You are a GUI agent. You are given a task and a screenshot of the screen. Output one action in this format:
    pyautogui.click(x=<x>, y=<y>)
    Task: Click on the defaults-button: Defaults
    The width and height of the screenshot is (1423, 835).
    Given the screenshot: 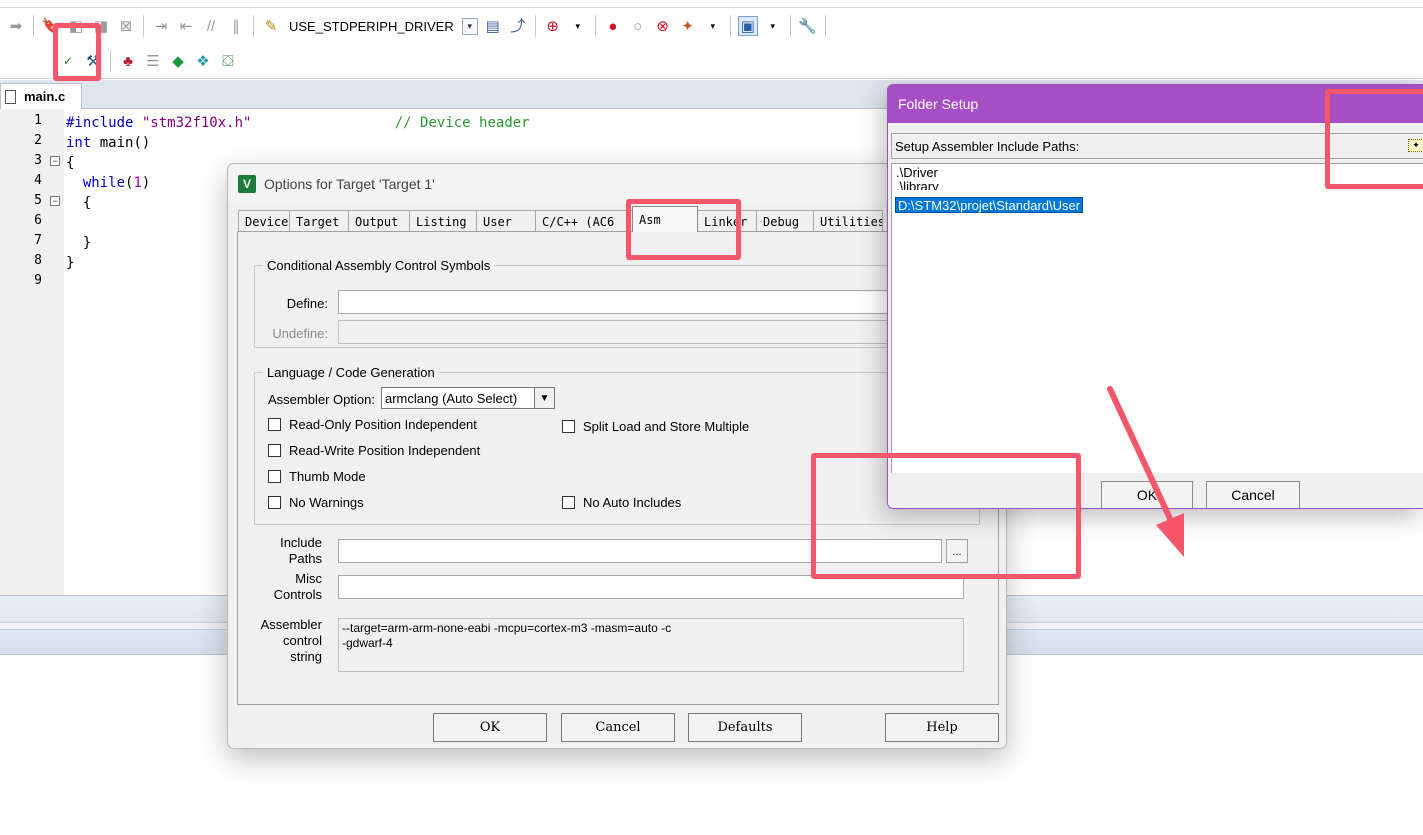 What is the action you would take?
    pyautogui.click(x=745, y=727)
    